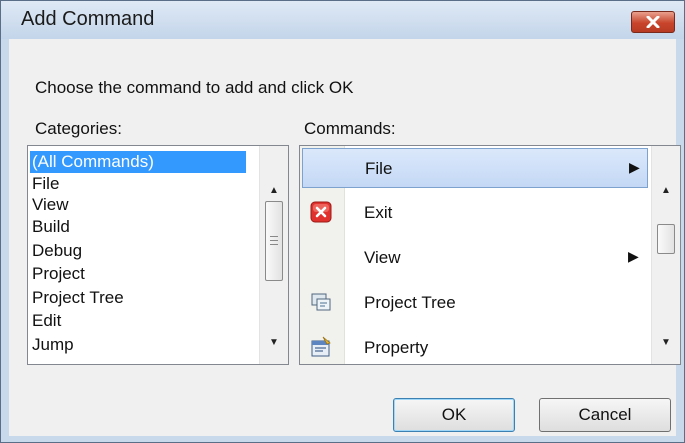 The height and width of the screenshot is (443, 685). I want to click on commands-scrollbar: ▲ ▼, so click(665, 255).